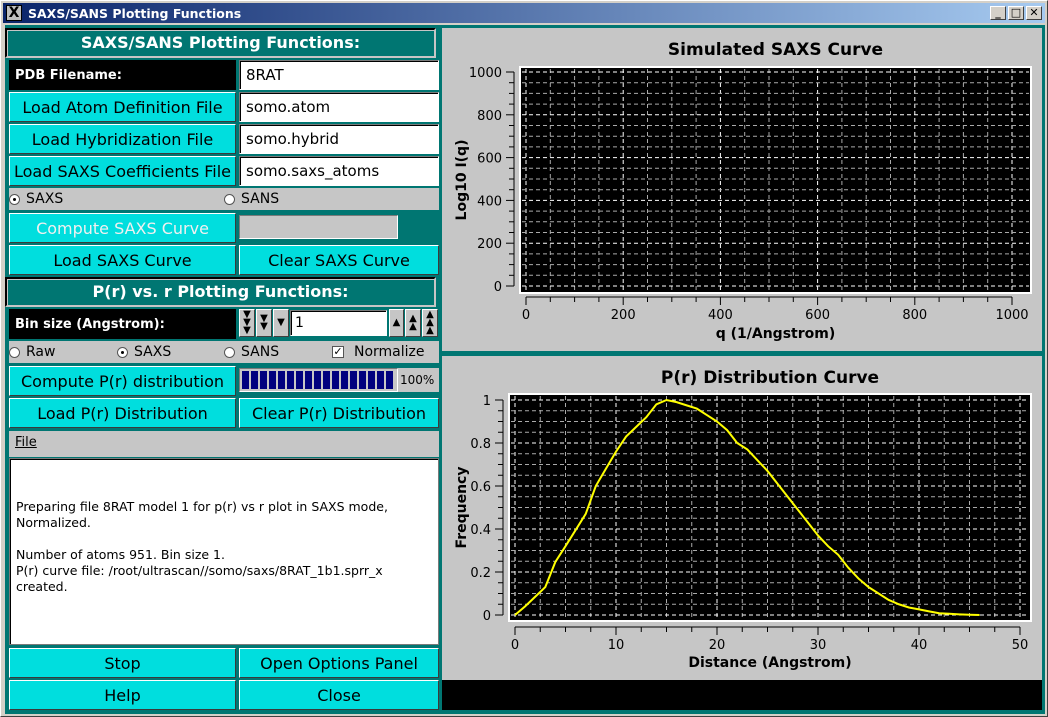 The image size is (1048, 717). What do you see at coordinates (485, 73) in the screenshot?
I see `y-tick-label: 1000` at bounding box center [485, 73].